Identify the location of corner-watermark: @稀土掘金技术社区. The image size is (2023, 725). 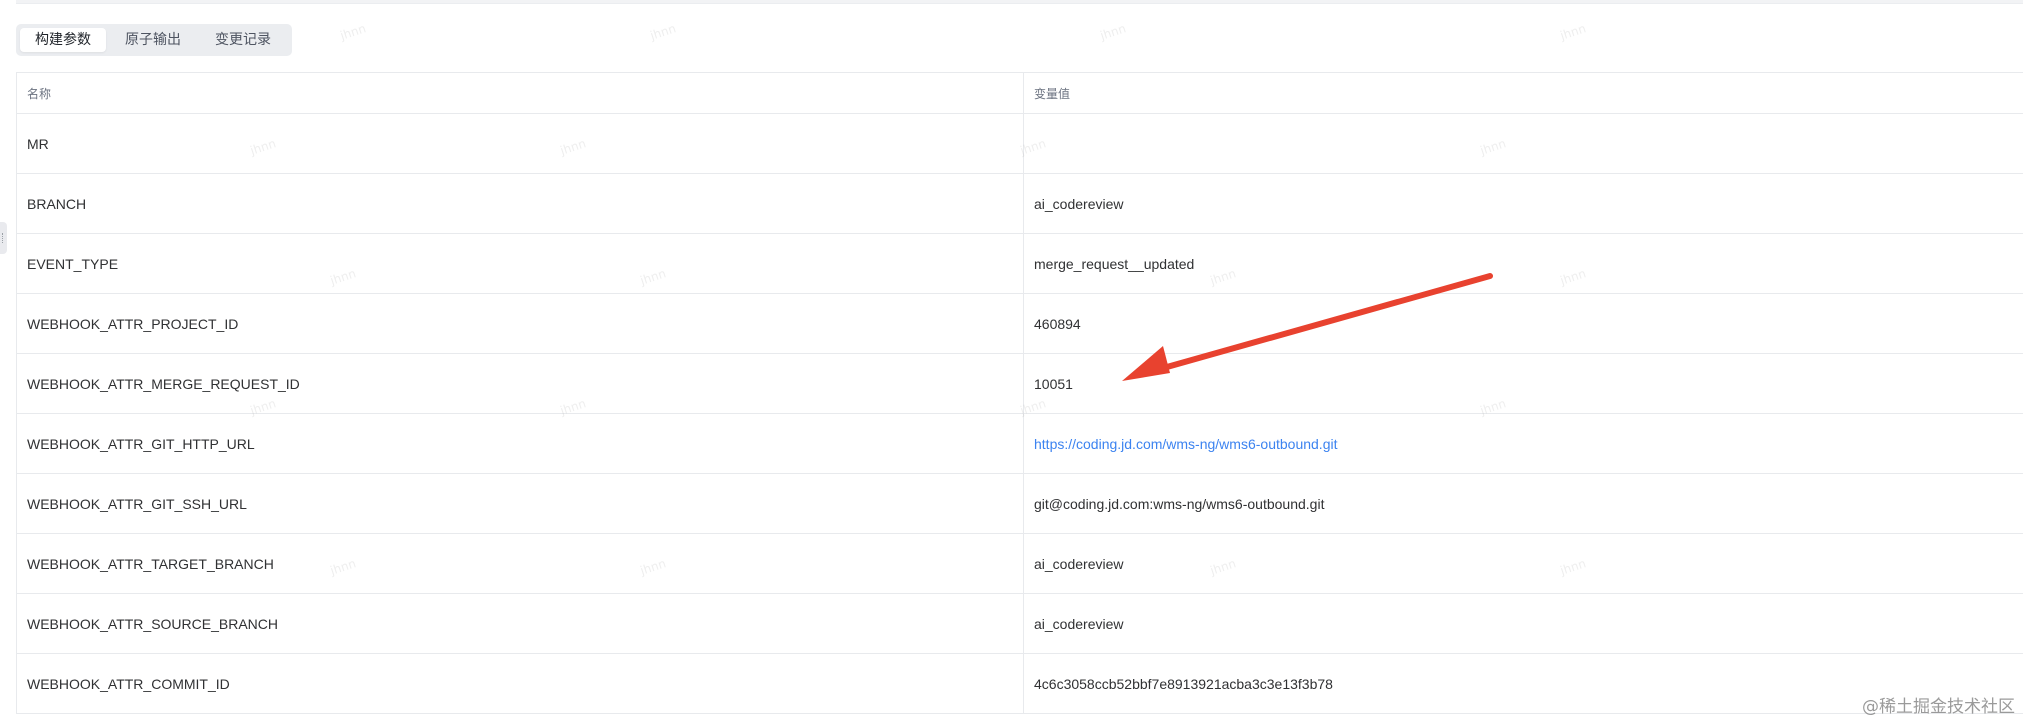
(1938, 707).